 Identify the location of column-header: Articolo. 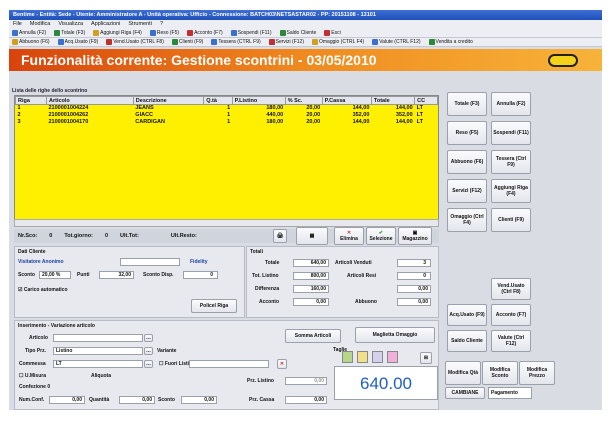
(90, 100).